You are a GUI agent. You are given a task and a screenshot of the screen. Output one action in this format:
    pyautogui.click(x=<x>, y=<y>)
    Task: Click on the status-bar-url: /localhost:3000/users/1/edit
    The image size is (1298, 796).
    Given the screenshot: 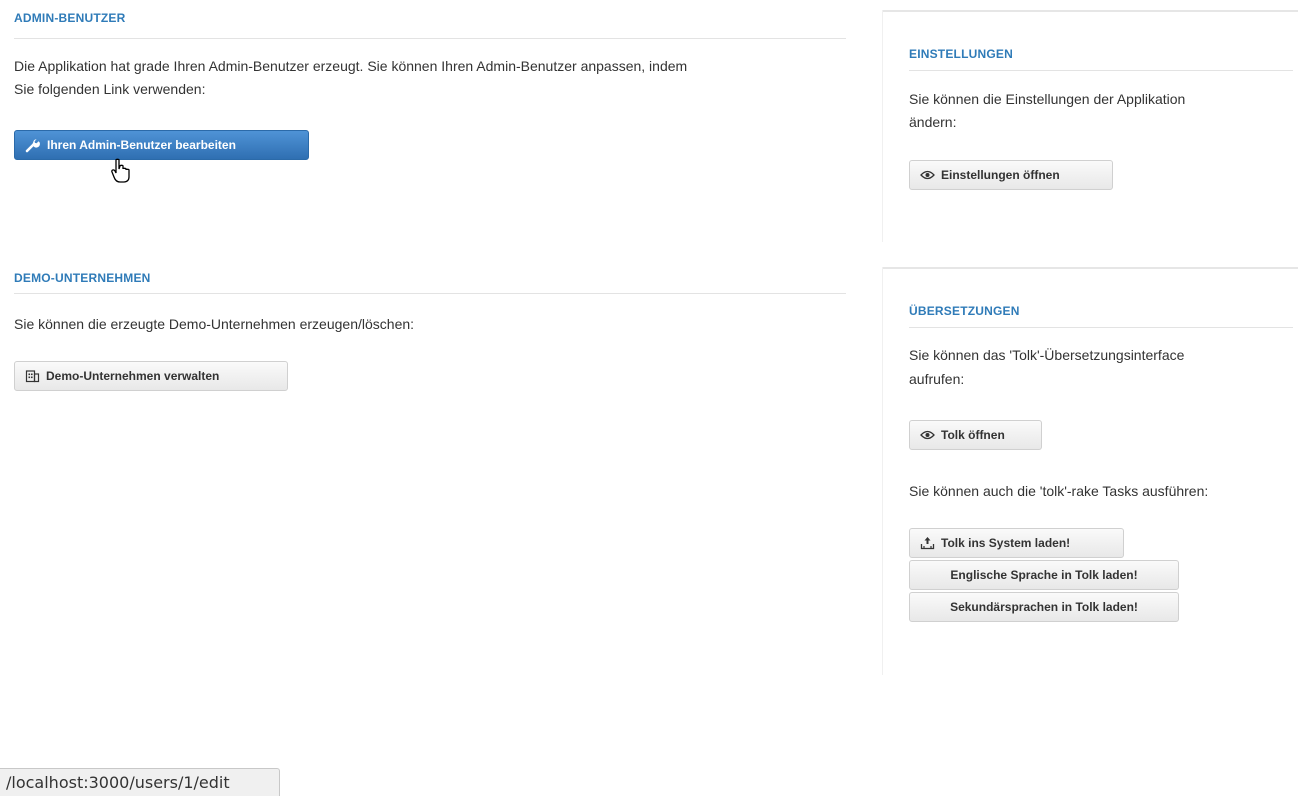 What is the action you would take?
    pyautogui.click(x=118, y=782)
    